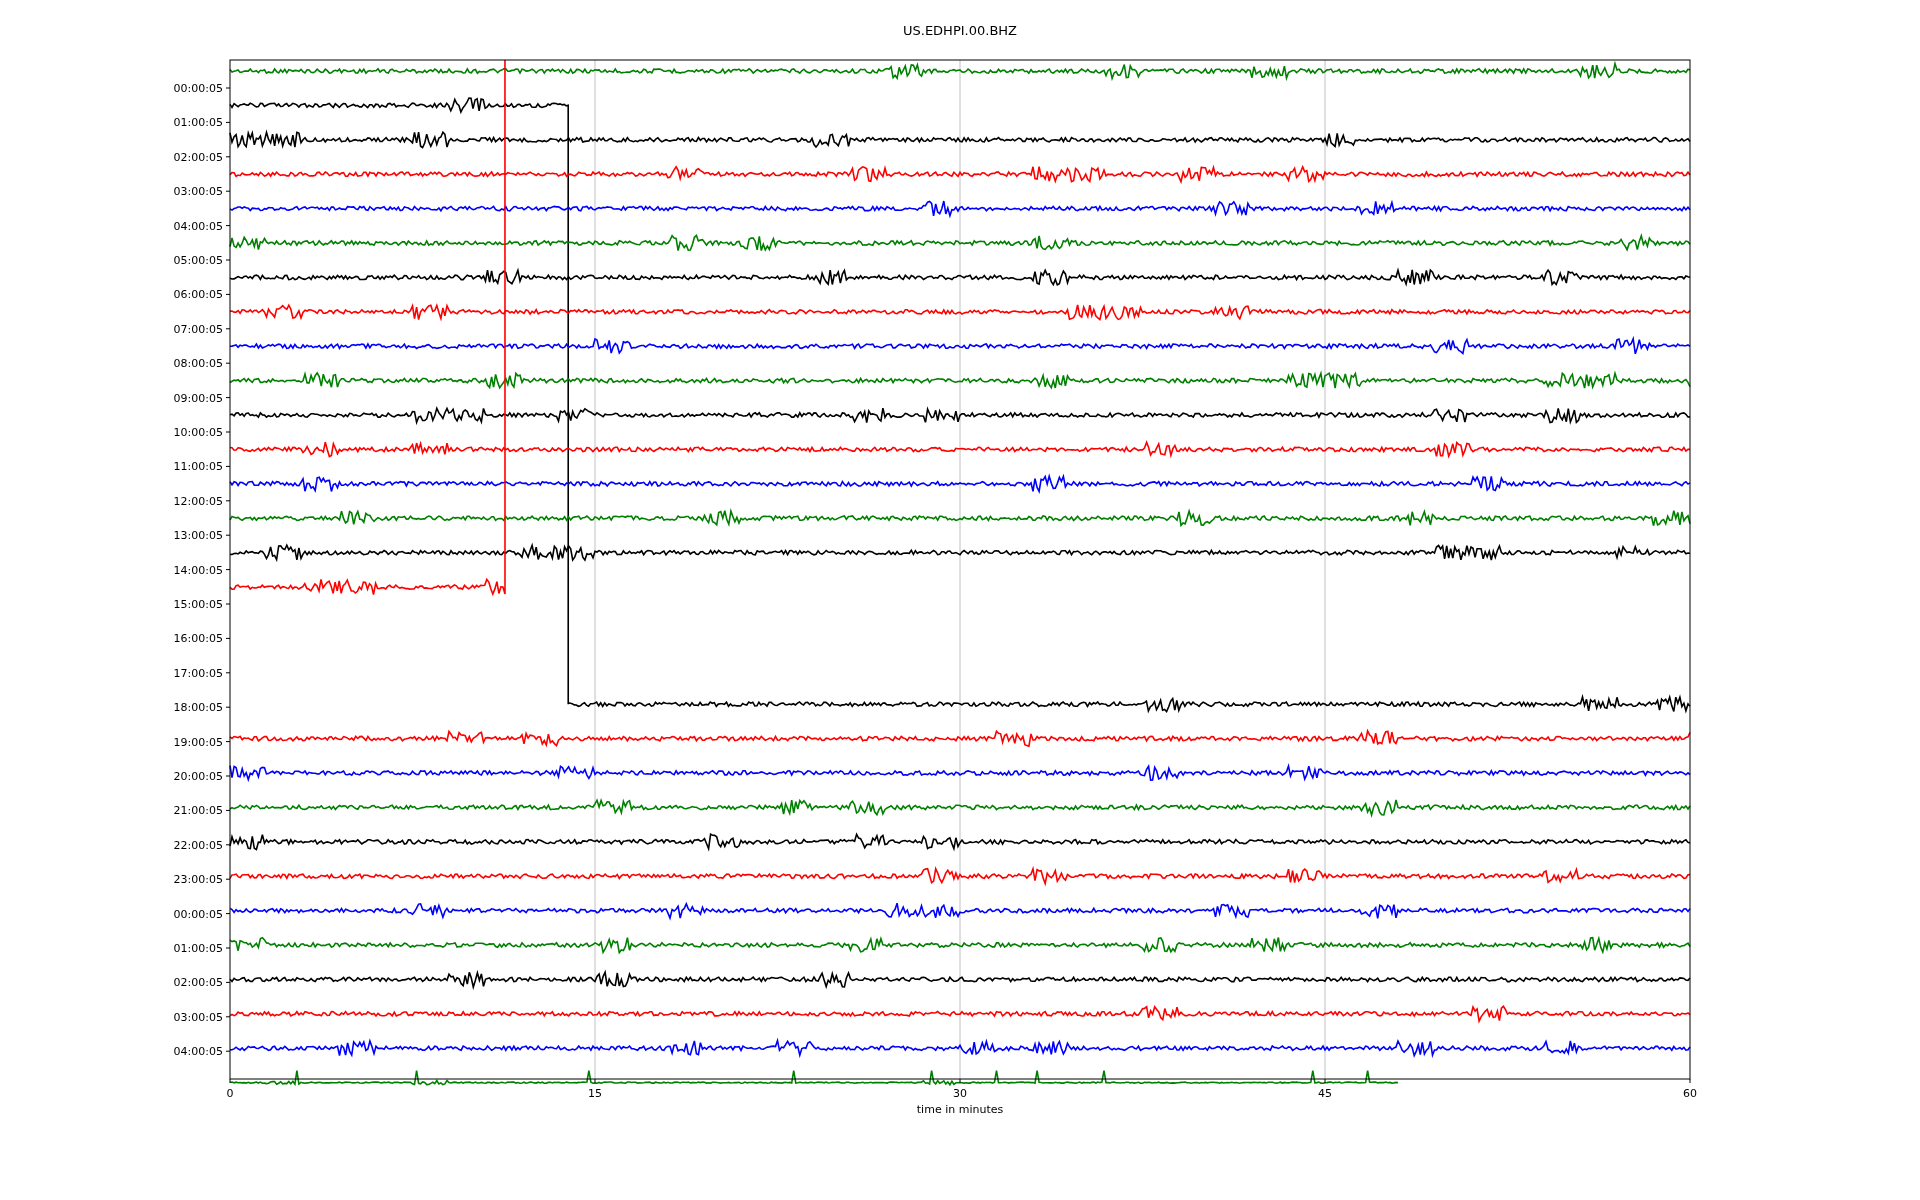  Describe the element at coordinates (960, 1093) in the screenshot. I see `x-tick-label: 30` at that location.